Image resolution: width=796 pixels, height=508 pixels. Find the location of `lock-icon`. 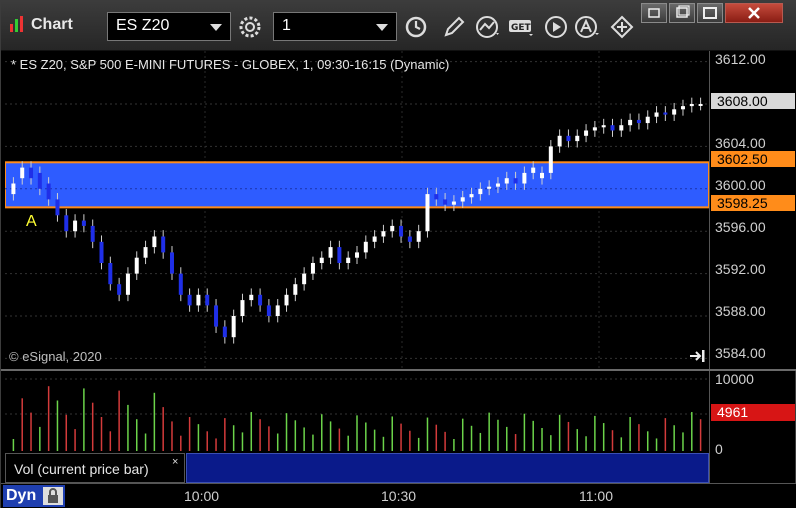

lock-icon is located at coordinates (53, 496).